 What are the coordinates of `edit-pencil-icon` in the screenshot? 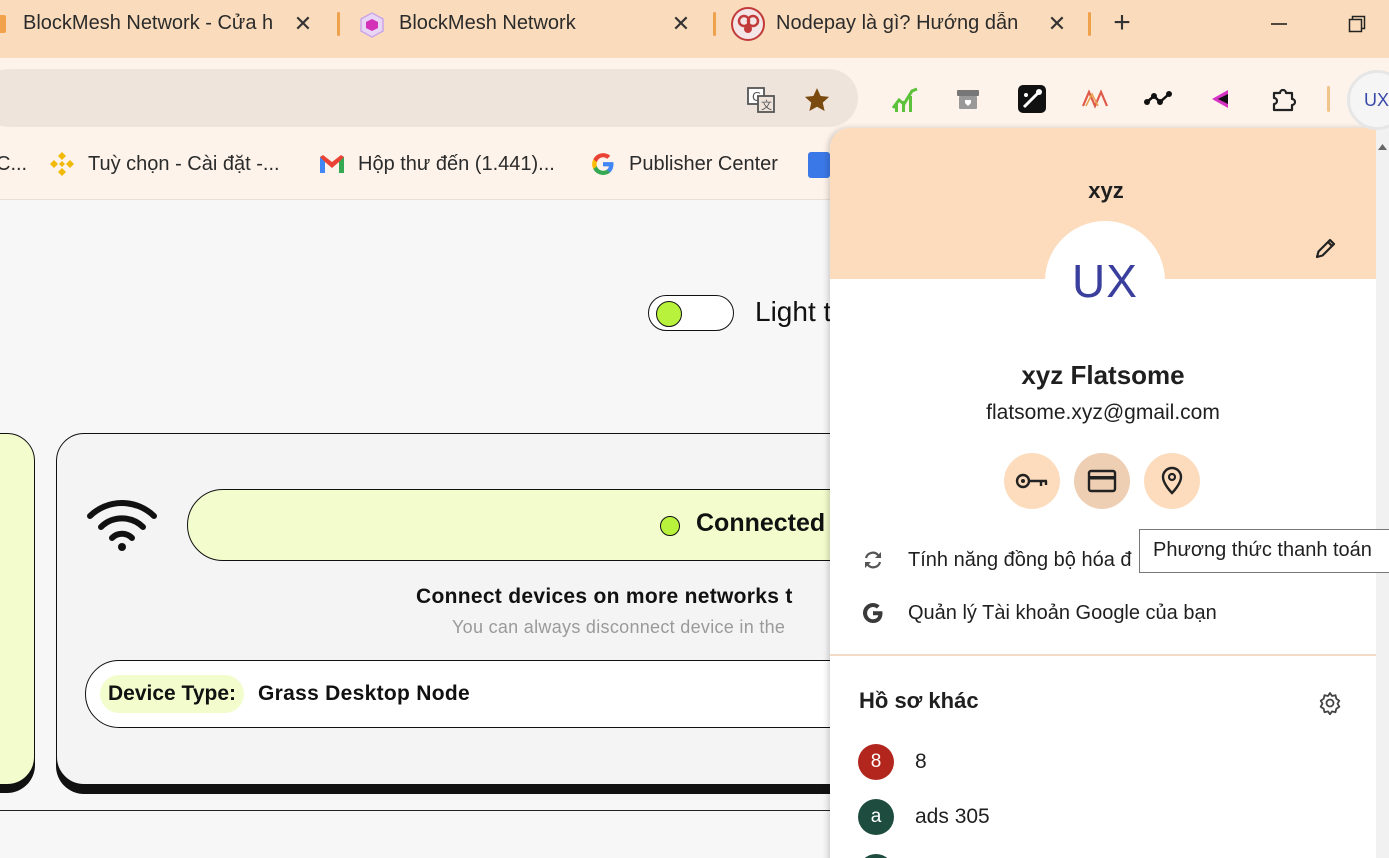 It's located at (1326, 248).